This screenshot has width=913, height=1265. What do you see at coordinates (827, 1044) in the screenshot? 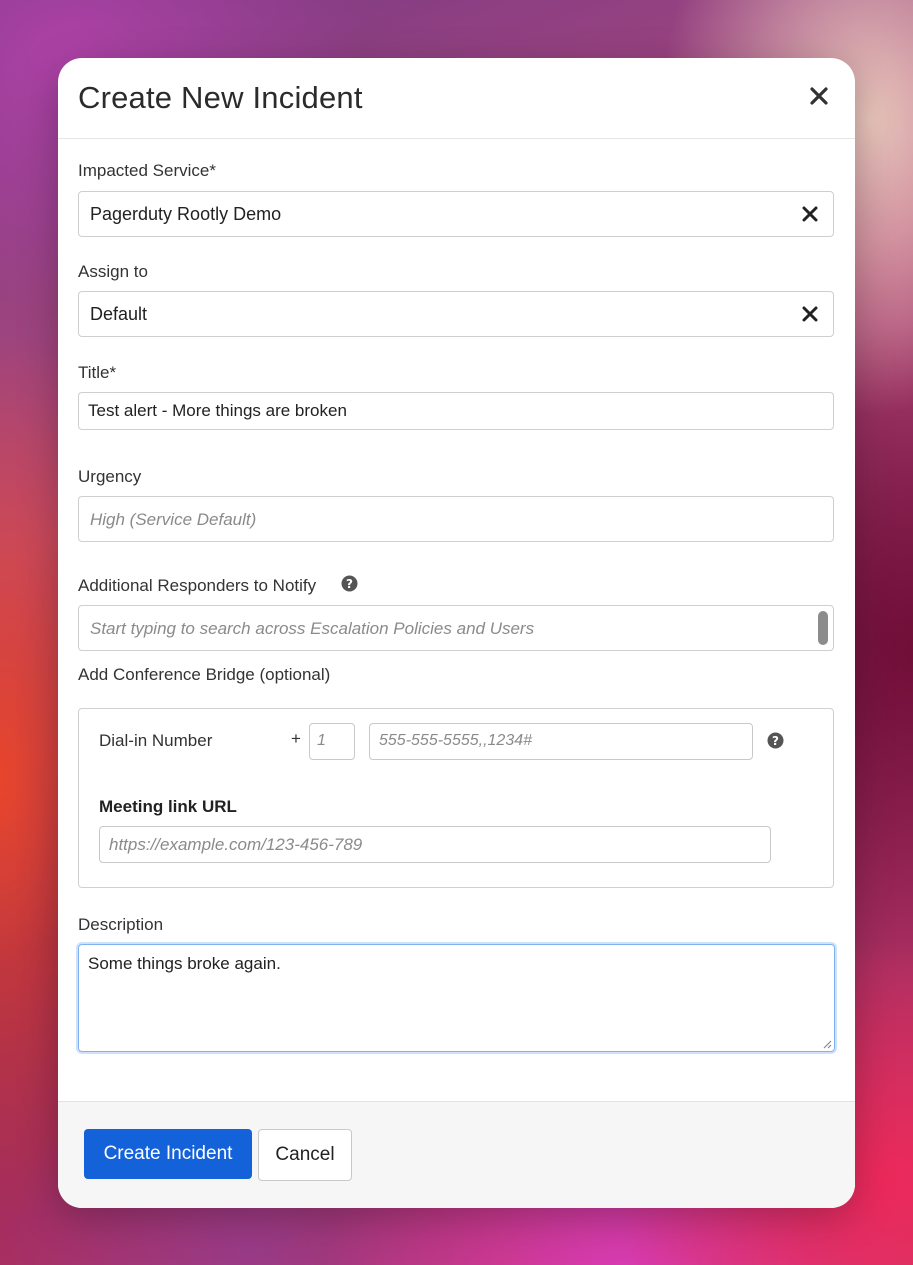
I see `resize-grip-icon` at bounding box center [827, 1044].